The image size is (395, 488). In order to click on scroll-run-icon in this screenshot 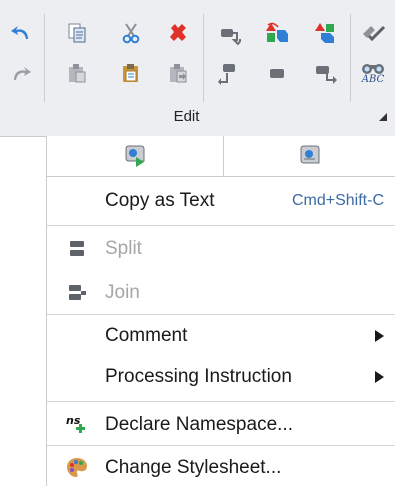, I will do `click(135, 156)`.